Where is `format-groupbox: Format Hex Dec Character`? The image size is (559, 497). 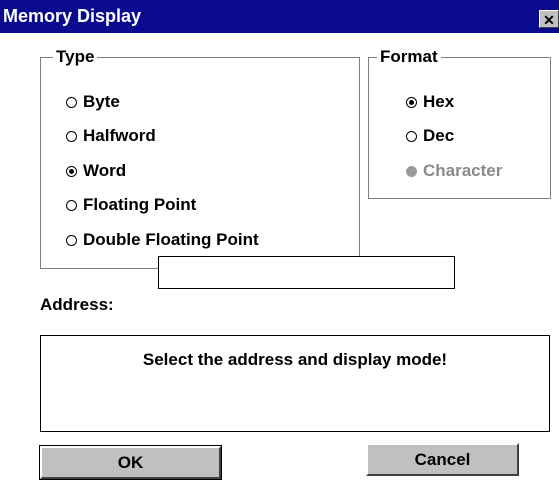
format-groupbox: Format Hex Dec Character is located at coordinates (459, 123).